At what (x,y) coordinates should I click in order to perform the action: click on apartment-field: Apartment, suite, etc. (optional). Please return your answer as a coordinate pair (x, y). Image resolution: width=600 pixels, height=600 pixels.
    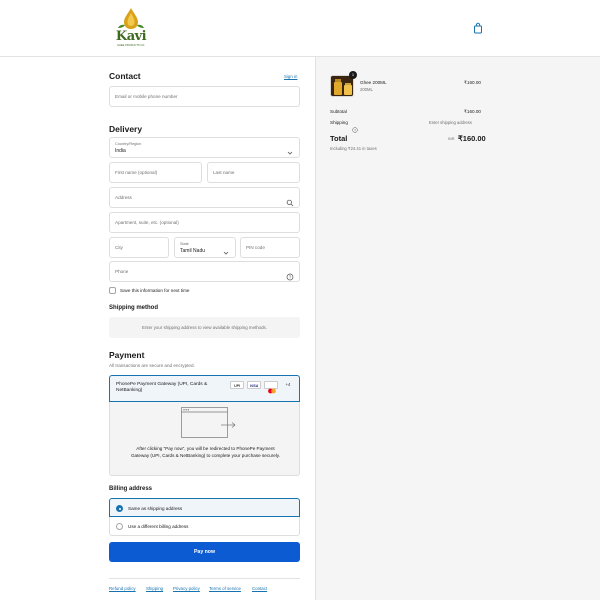
    Looking at the image, I should click on (204, 222).